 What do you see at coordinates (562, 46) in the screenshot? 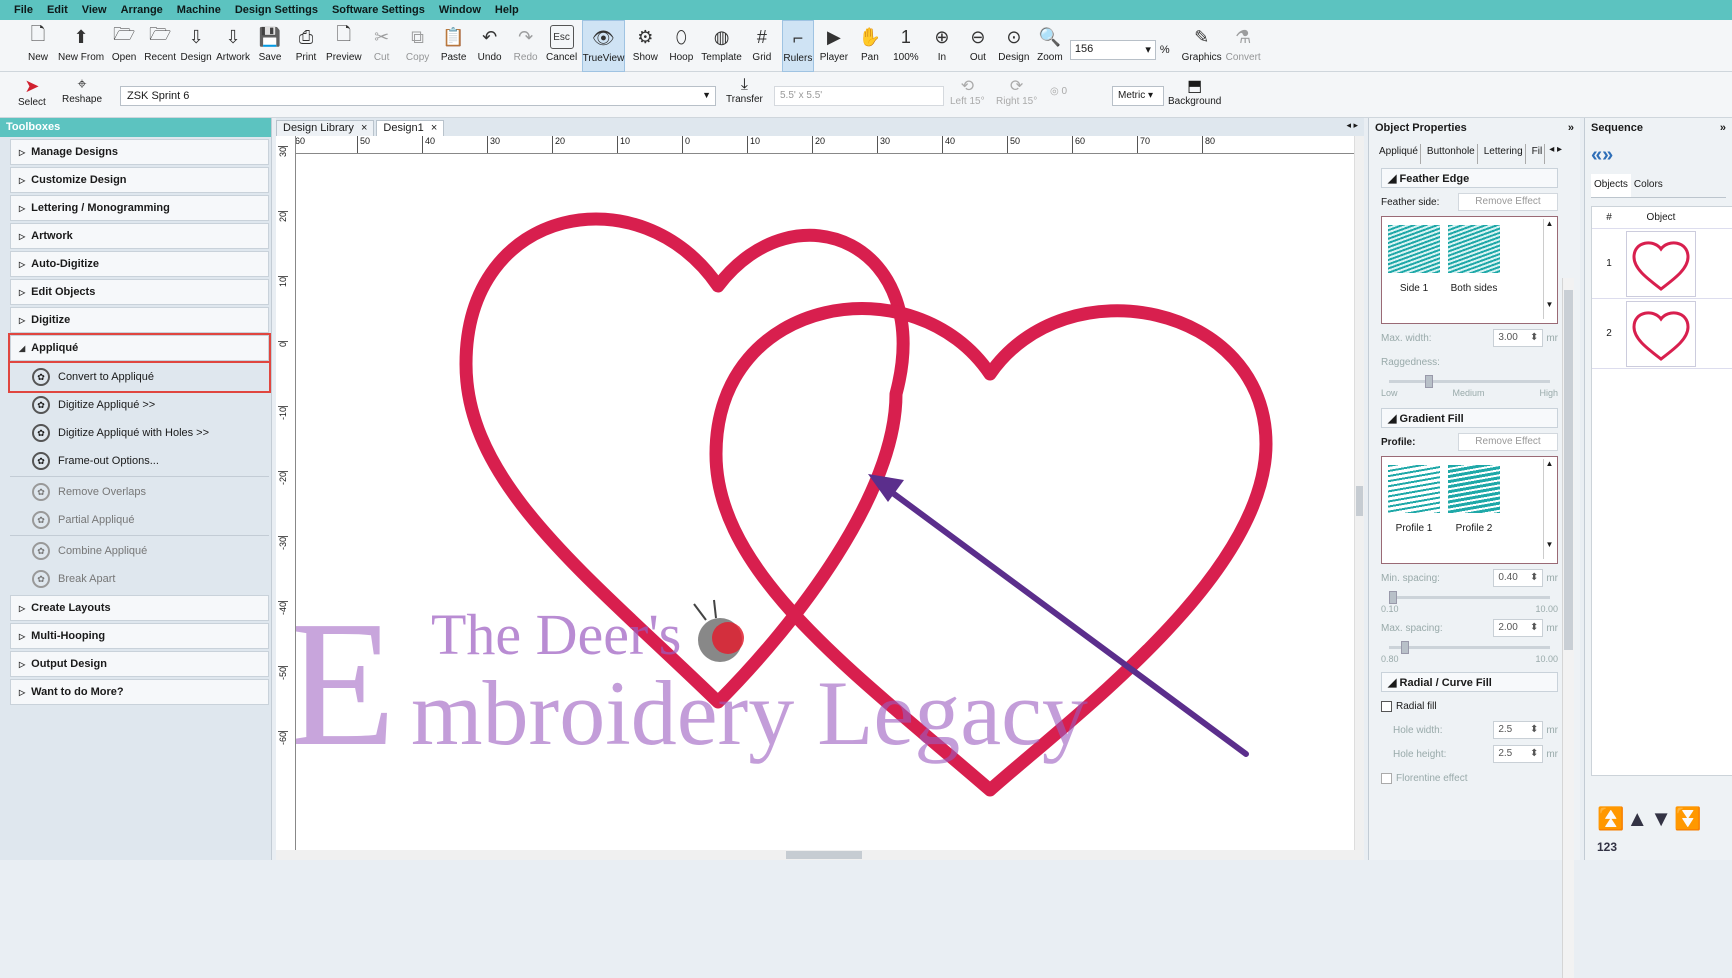
I see `cancel-button: Esc Cancel` at bounding box center [562, 46].